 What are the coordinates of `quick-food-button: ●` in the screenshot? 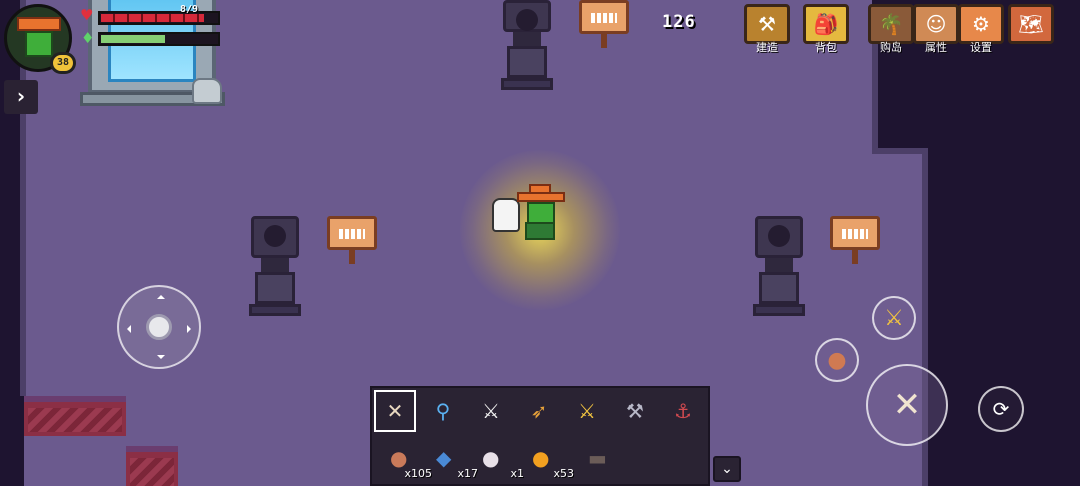 It's located at (837, 360).